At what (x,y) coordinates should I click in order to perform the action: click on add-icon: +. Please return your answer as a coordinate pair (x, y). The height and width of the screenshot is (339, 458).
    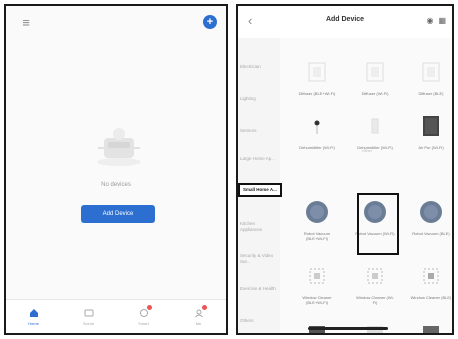
    Looking at the image, I should click on (210, 22).